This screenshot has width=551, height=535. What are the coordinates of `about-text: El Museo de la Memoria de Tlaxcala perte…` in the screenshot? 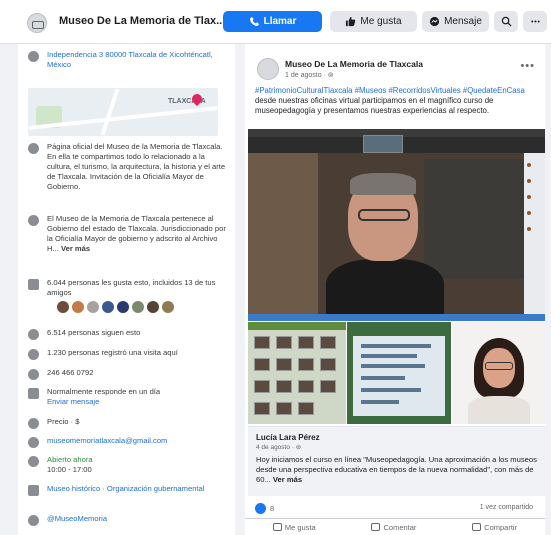 It's located at (136, 233).